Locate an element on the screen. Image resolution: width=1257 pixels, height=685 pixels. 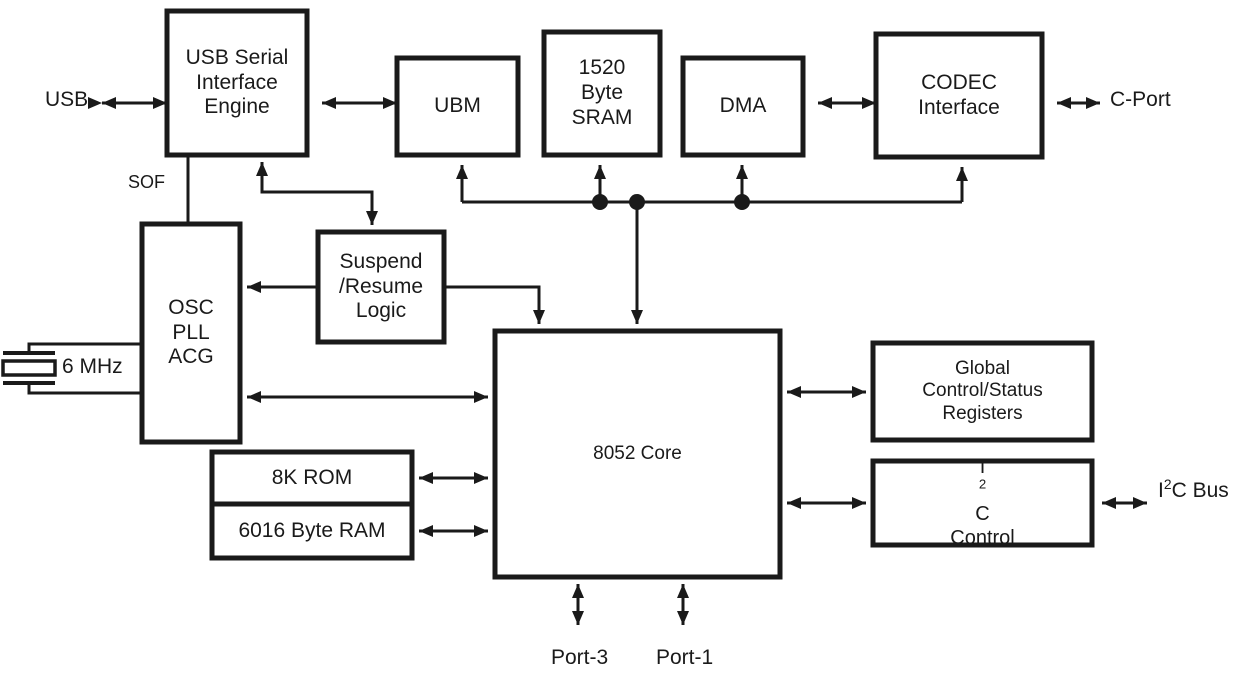
block-suspend is located at coordinates (381, 287).